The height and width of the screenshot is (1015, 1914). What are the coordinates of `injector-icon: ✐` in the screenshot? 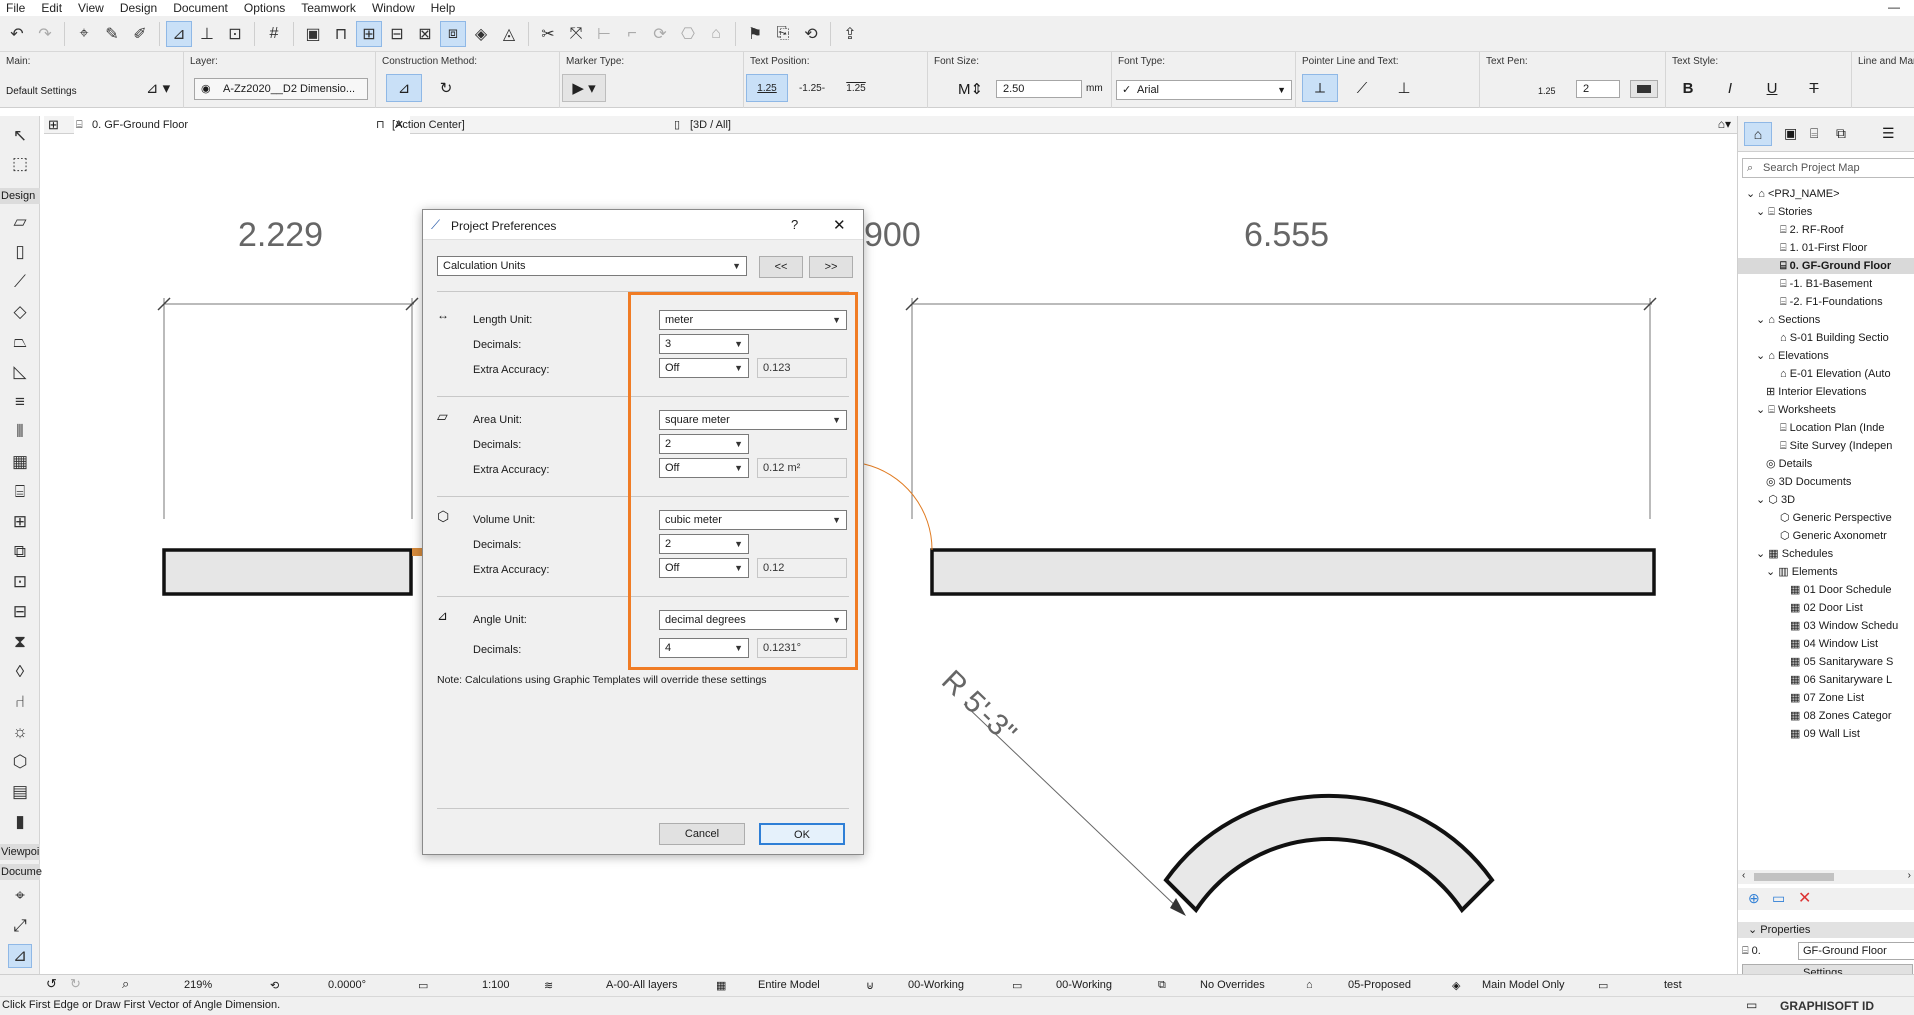 It's located at (140, 34).